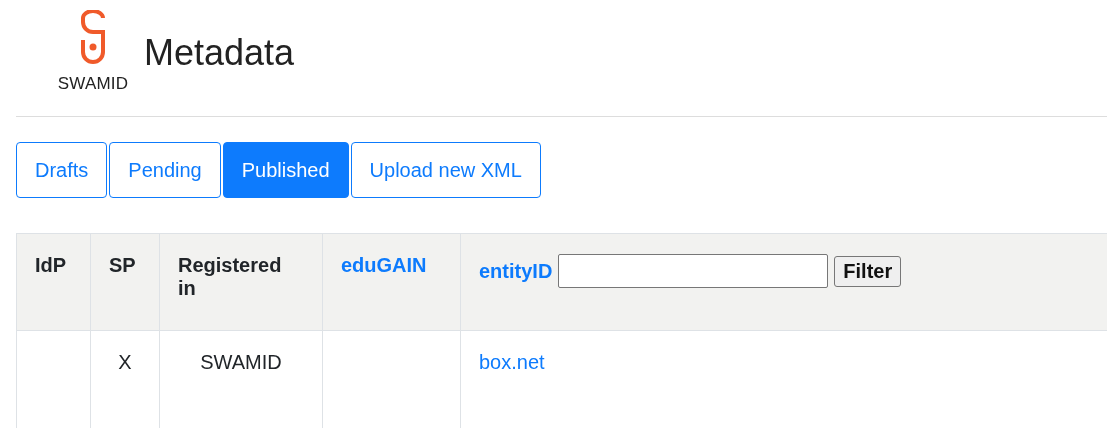  I want to click on column-label: IdP, so click(51, 265).